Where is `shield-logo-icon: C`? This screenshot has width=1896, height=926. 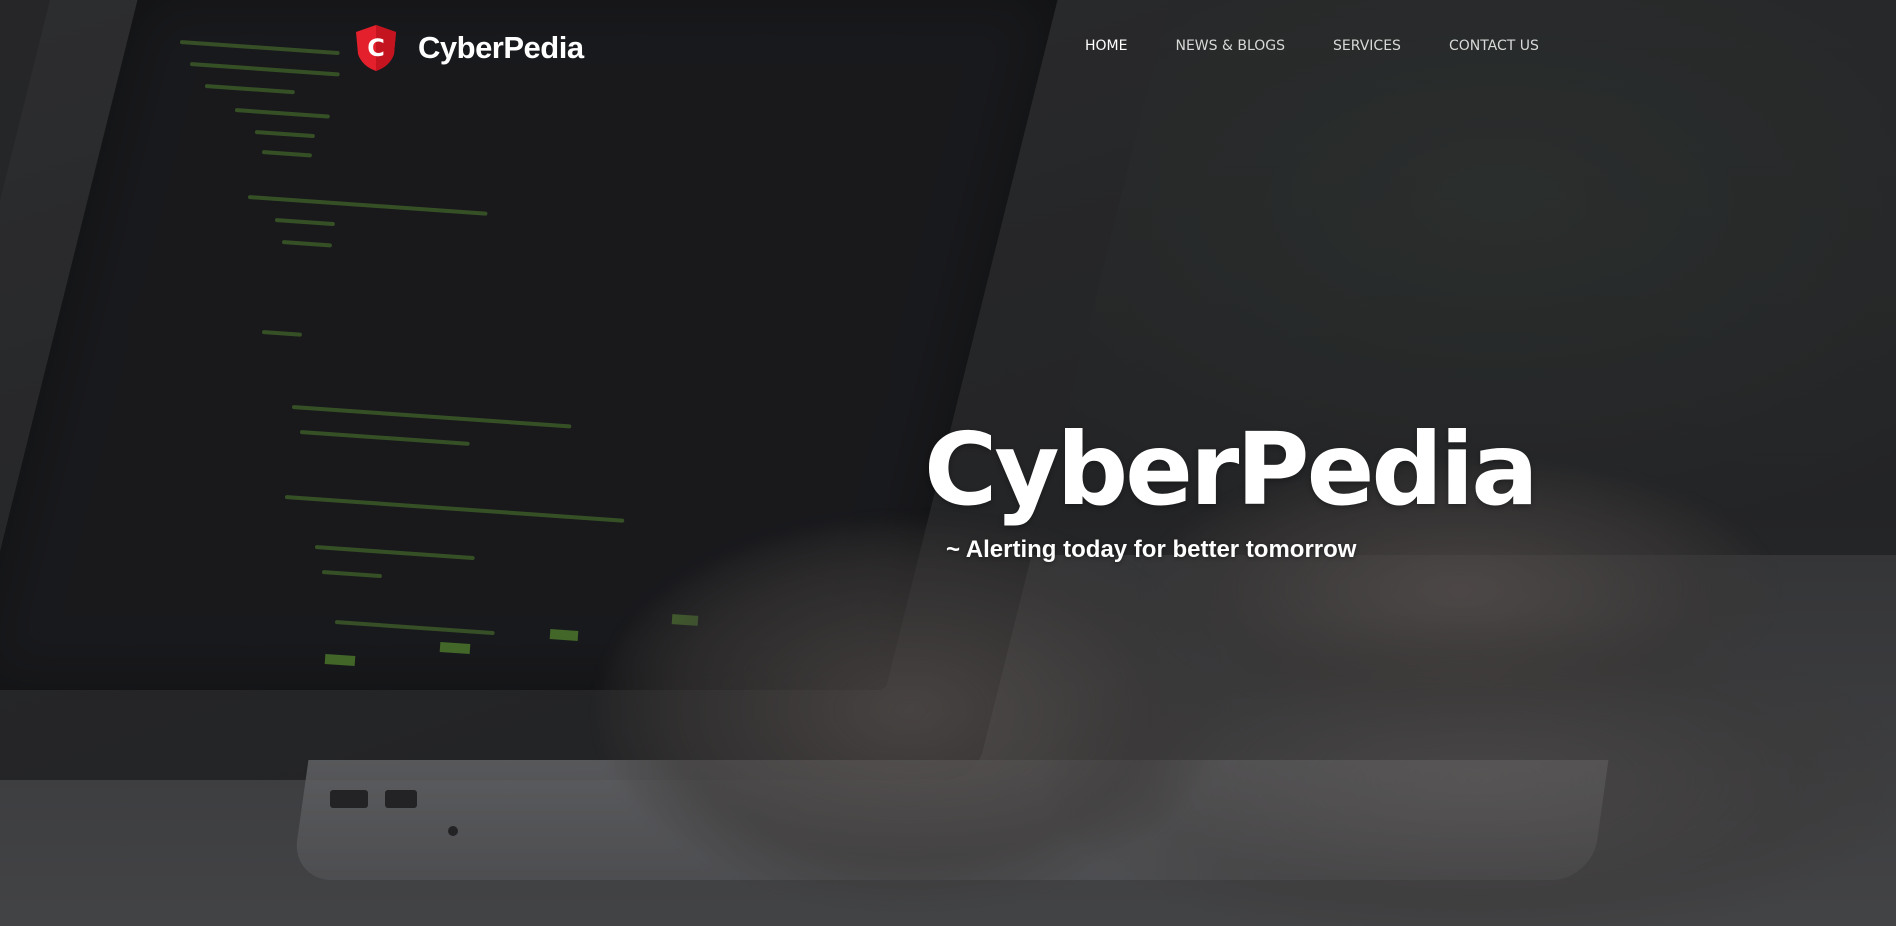 shield-logo-icon: C is located at coordinates (376, 48).